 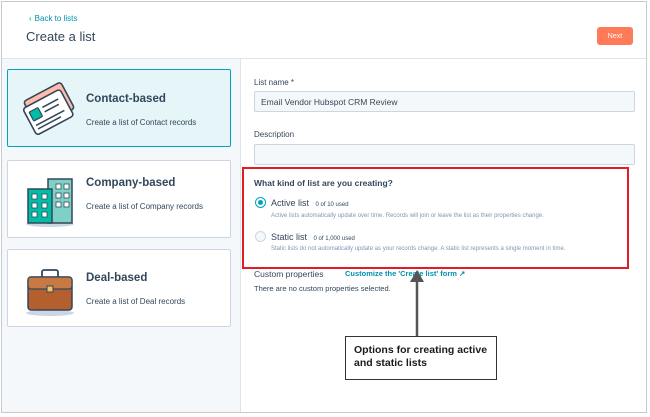 What do you see at coordinates (144, 206) in the screenshot?
I see `card-description: Create a list of Company records` at bounding box center [144, 206].